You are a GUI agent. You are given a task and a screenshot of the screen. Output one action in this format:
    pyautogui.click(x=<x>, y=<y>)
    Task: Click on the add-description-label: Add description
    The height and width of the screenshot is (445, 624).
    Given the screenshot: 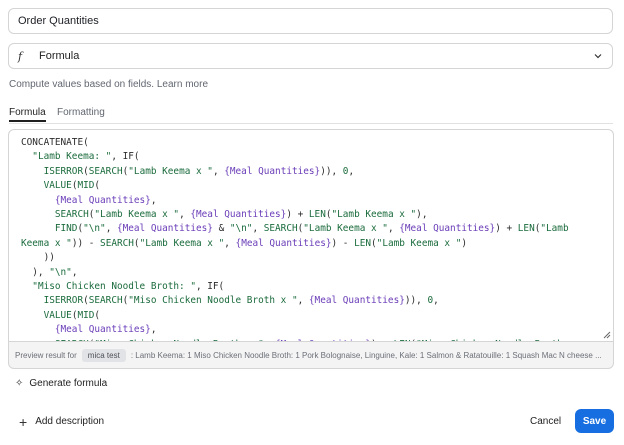 What is the action you would take?
    pyautogui.click(x=70, y=421)
    